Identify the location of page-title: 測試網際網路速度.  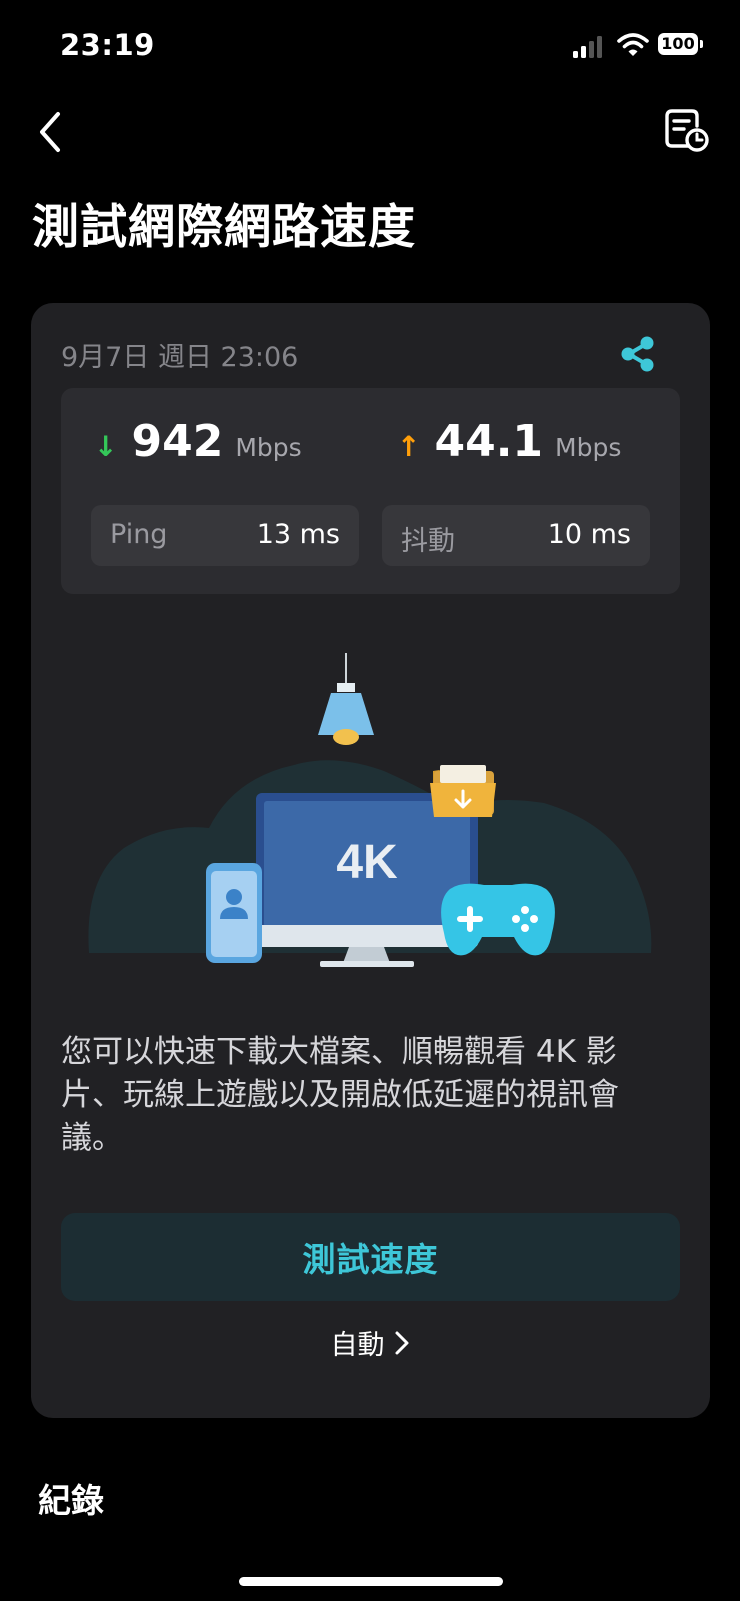
(224, 227).